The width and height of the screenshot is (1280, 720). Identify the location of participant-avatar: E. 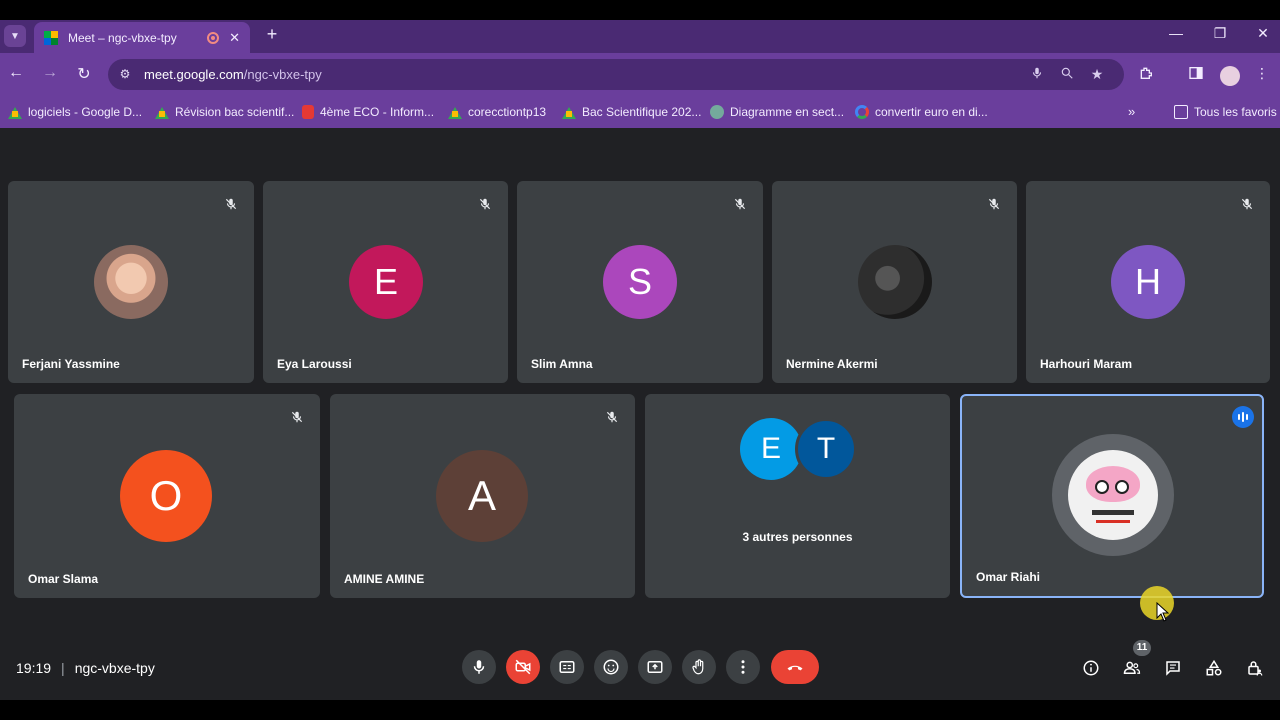
(386, 282).